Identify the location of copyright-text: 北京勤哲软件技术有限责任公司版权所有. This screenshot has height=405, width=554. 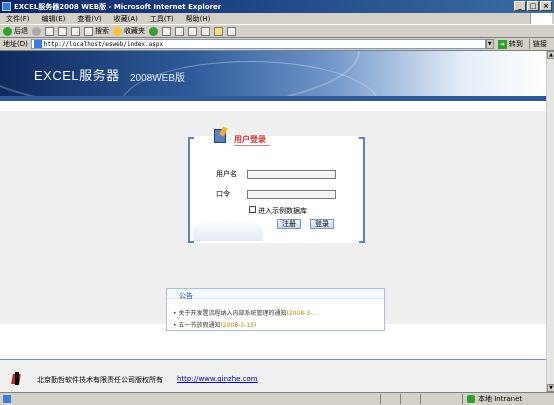
(100, 380).